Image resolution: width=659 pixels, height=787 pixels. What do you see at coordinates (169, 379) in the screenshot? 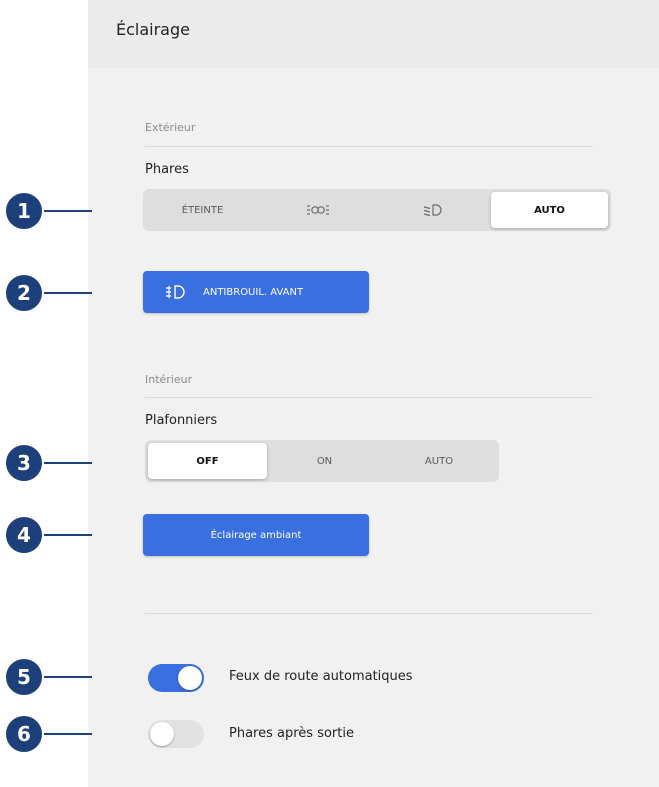
I see `section-label-interior: Intérieur` at bounding box center [169, 379].